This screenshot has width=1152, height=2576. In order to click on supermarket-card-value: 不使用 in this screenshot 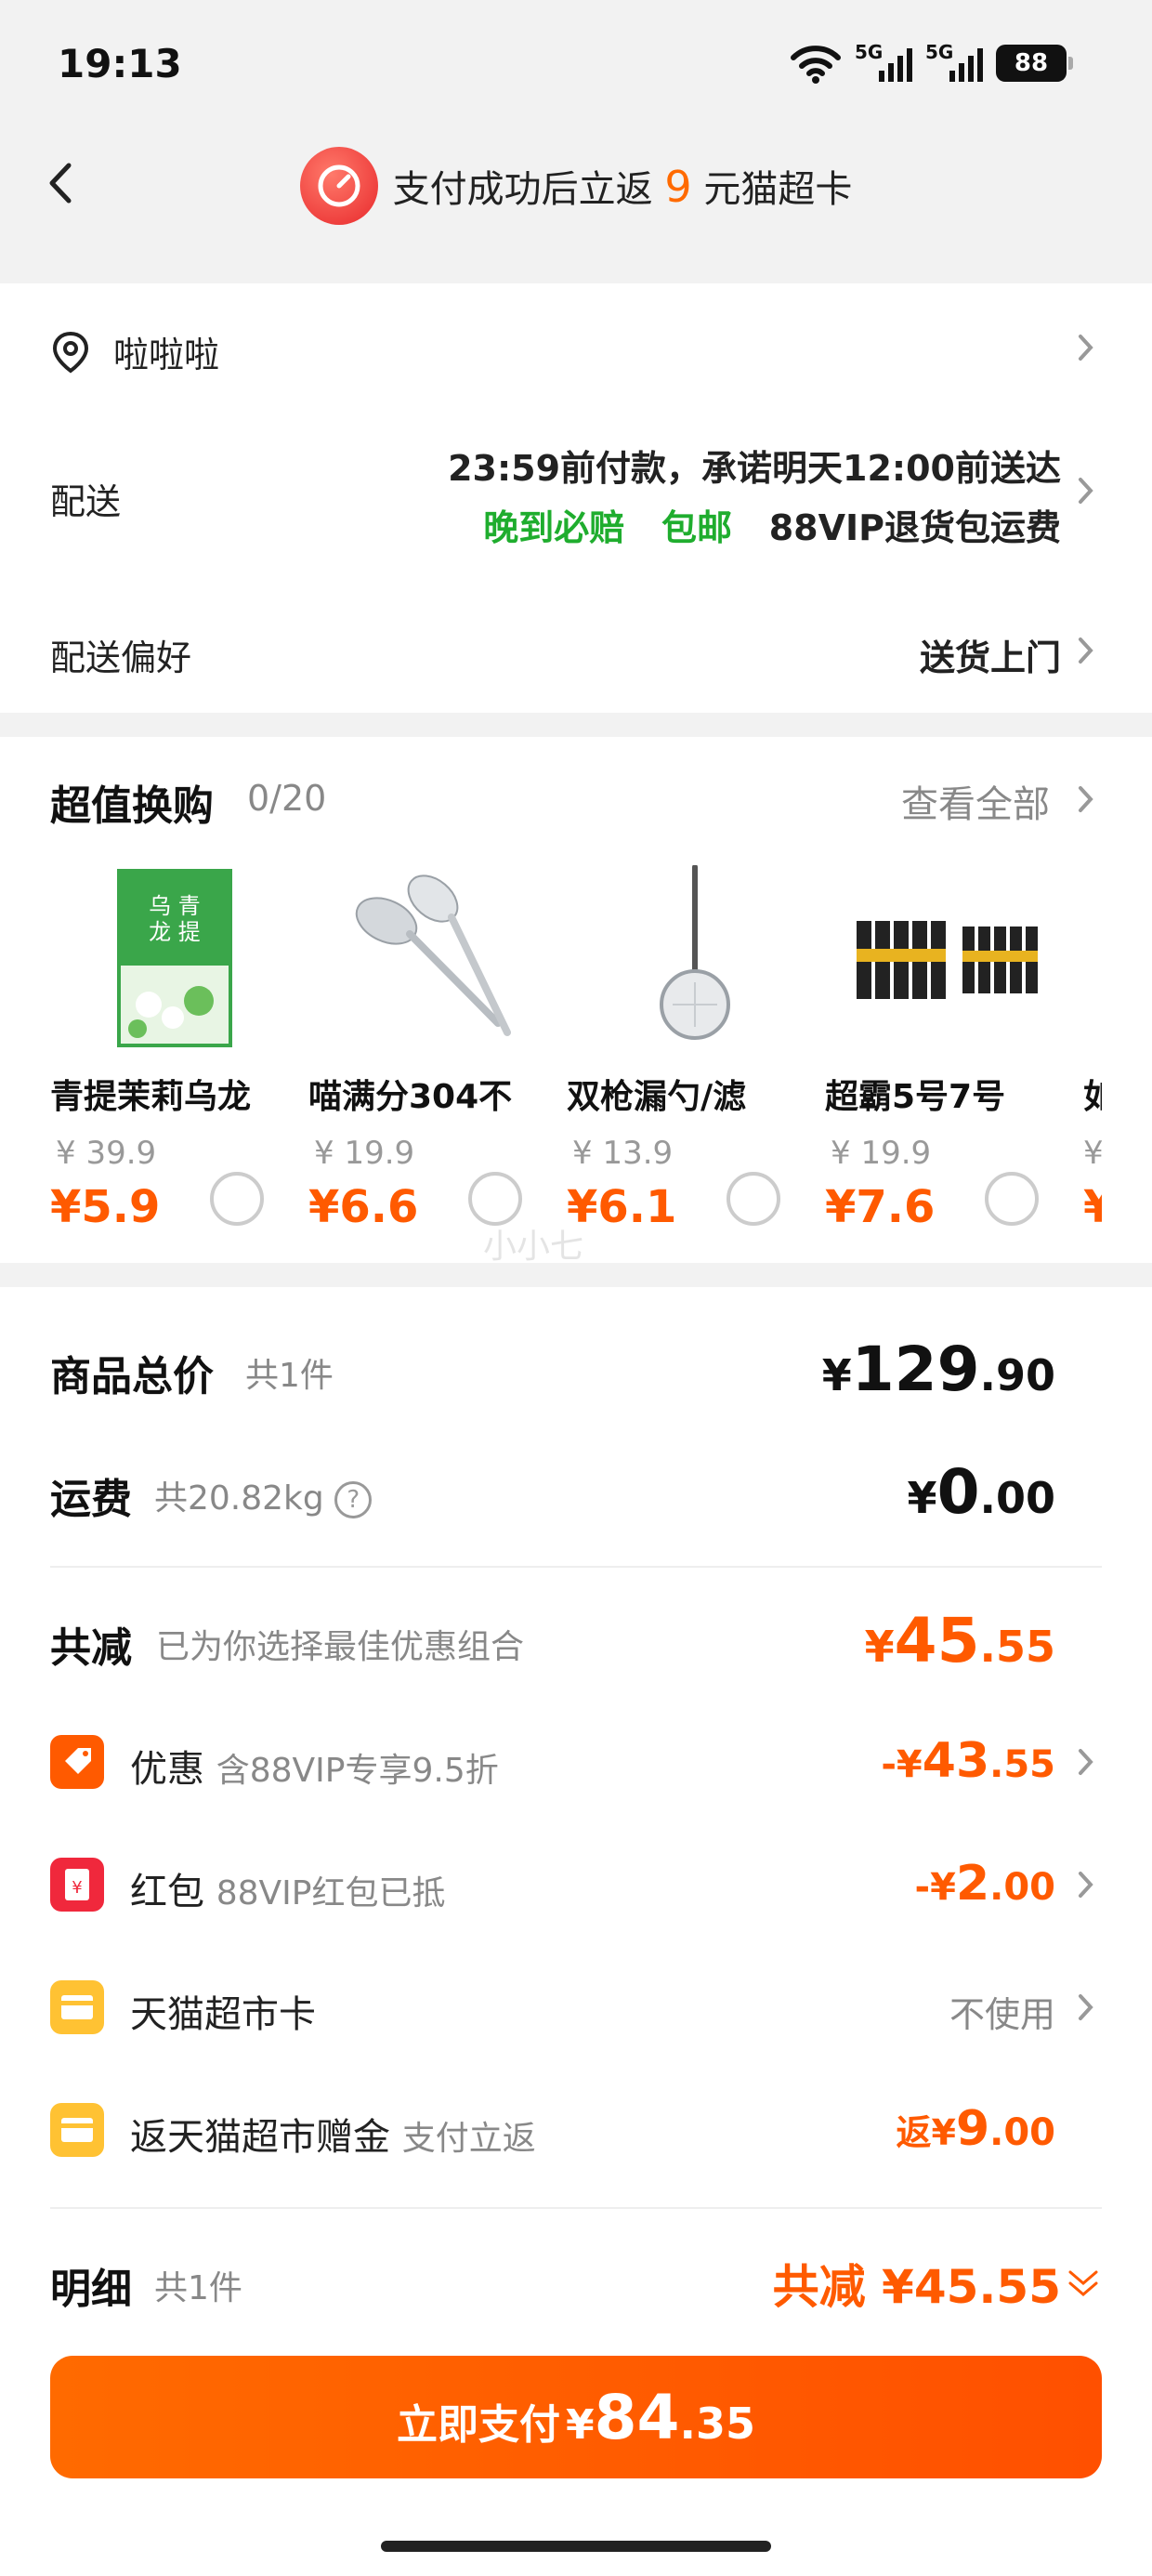, I will do `click(1002, 2011)`.